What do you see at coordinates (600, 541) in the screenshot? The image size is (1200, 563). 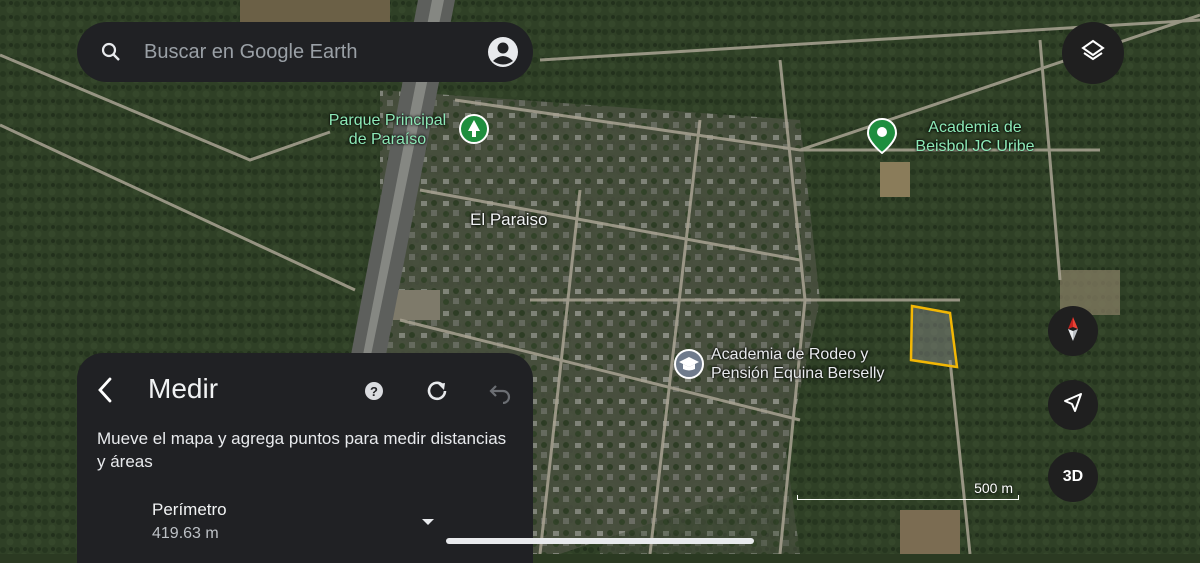 I see `home-indicator` at bounding box center [600, 541].